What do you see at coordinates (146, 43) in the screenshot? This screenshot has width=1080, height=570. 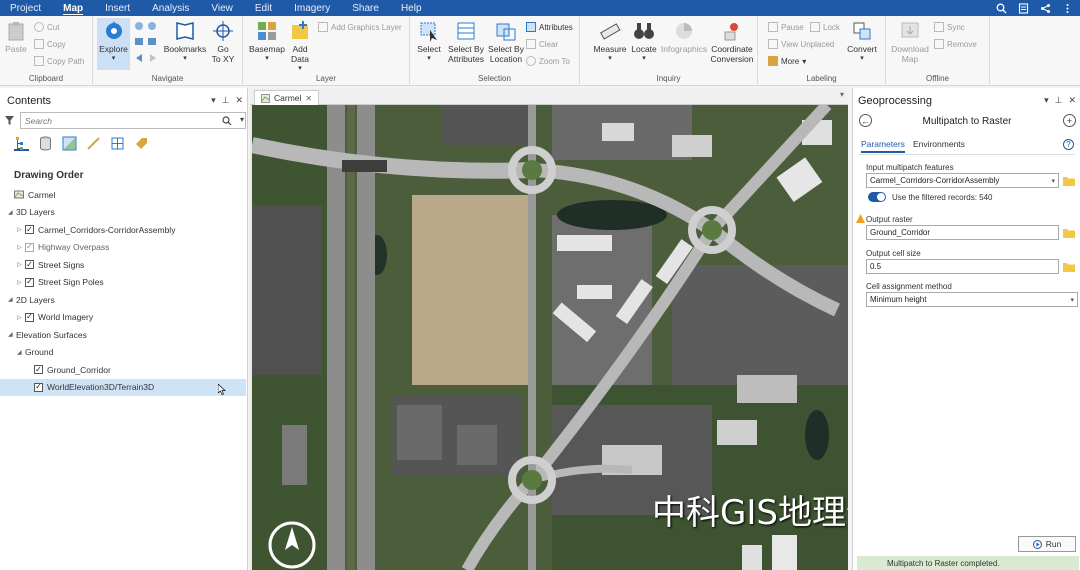 I see `zoom-tools-icon` at bounding box center [146, 43].